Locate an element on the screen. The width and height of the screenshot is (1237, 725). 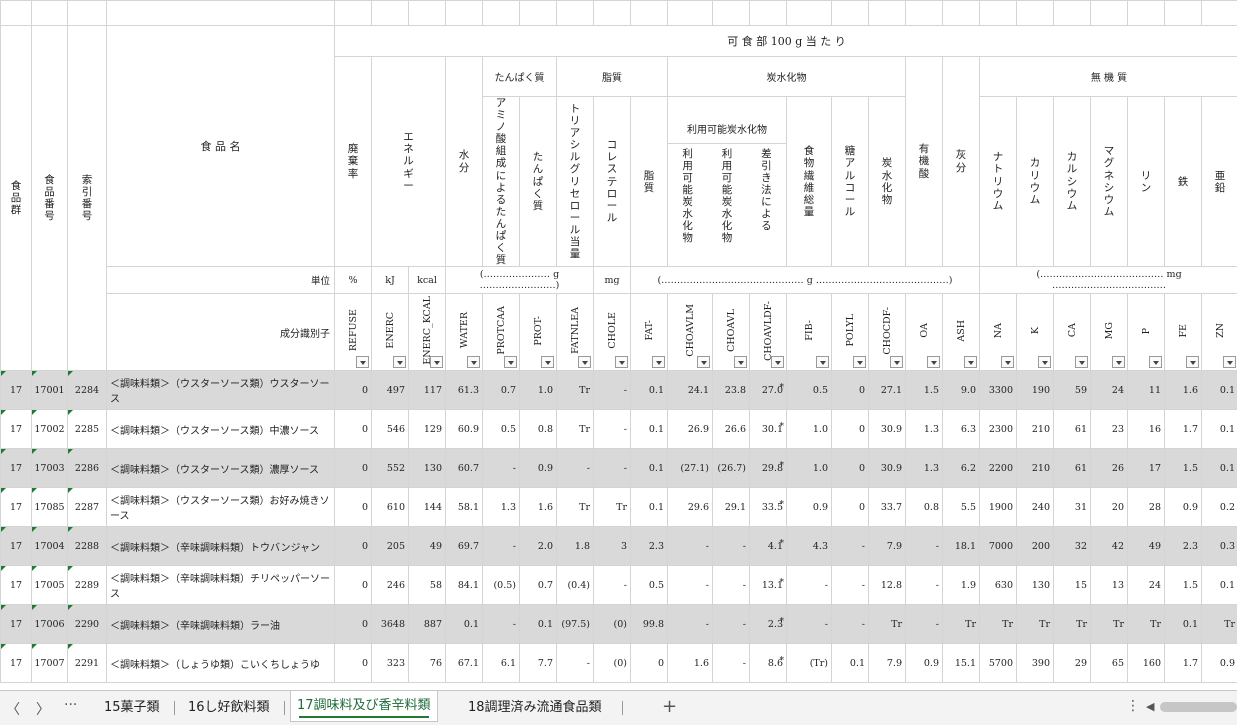
cell-value: 9.0 is located at coordinates (961, 390).